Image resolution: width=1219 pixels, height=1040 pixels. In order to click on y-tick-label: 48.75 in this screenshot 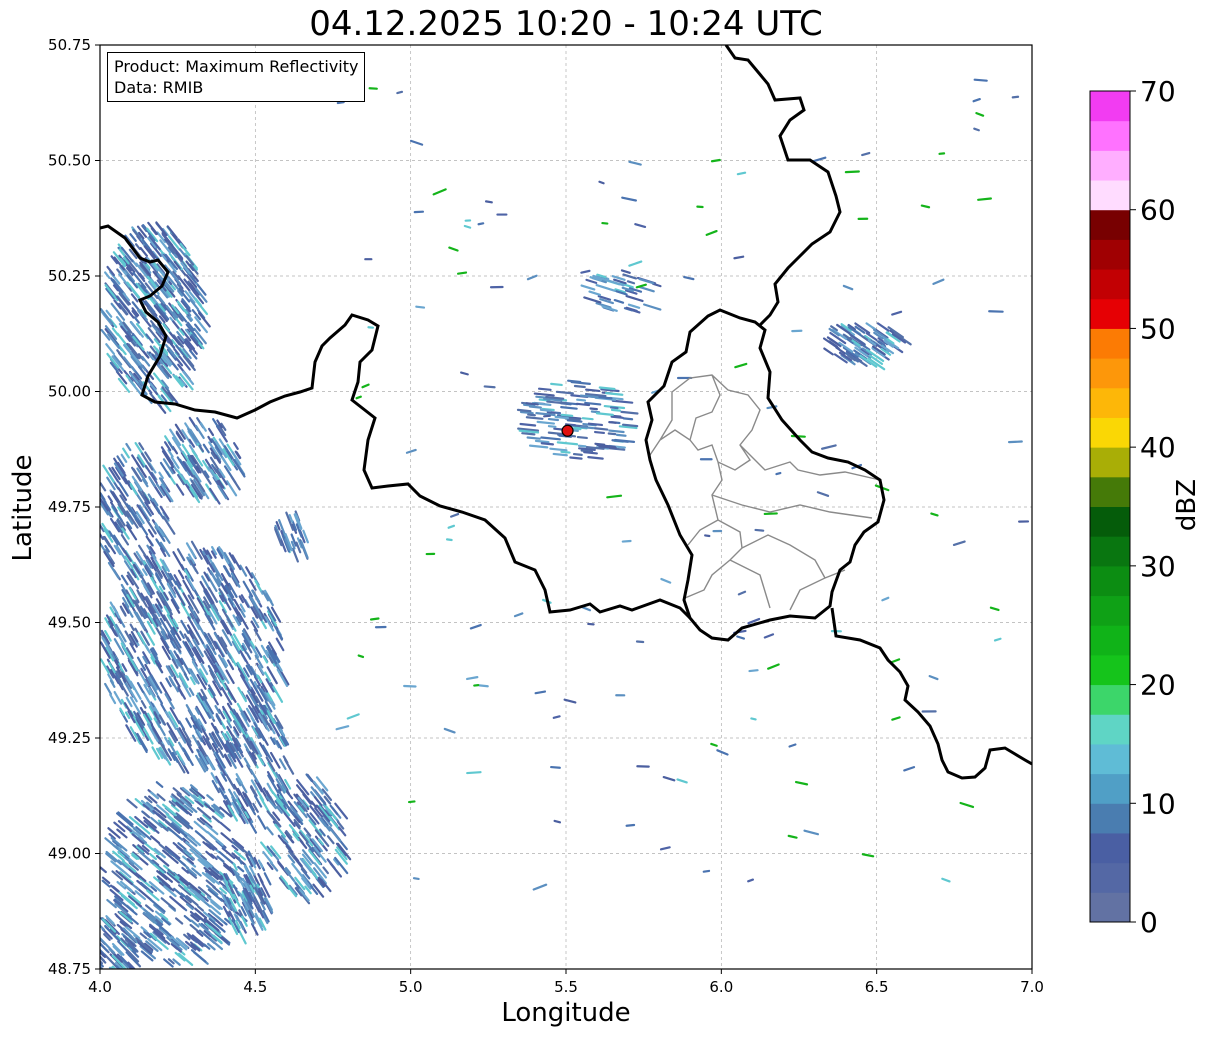, I will do `click(69, 969)`.